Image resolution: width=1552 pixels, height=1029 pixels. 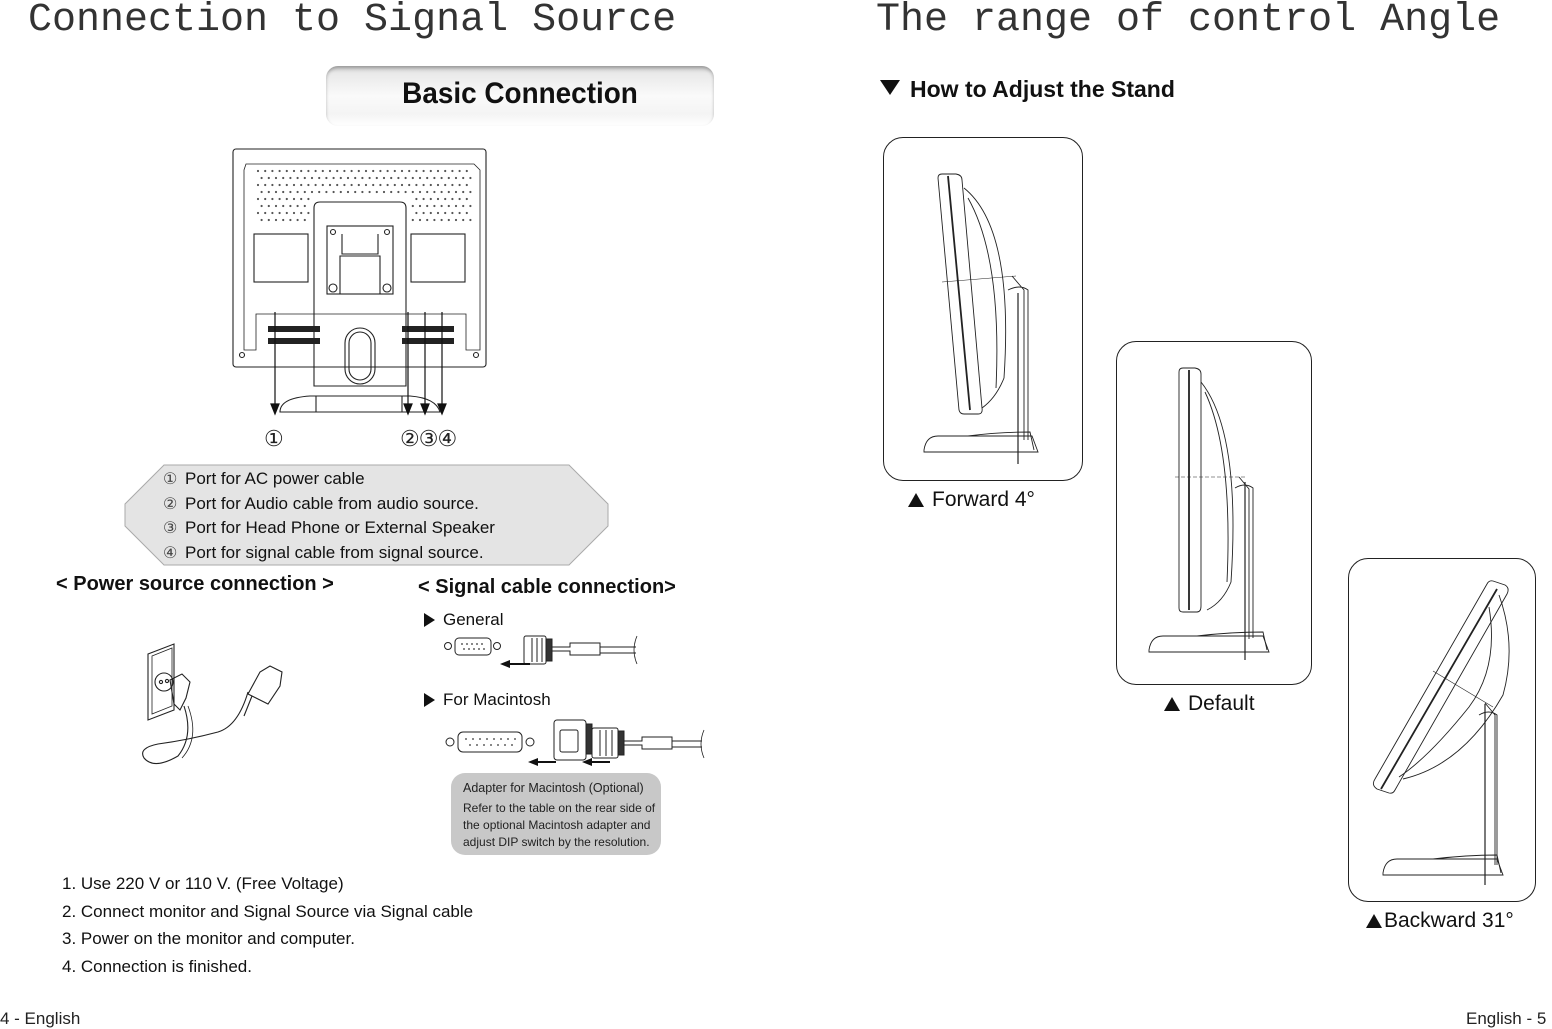 What do you see at coordinates (575, 742) in the screenshot?
I see `macintosh-adapter-illustration` at bounding box center [575, 742].